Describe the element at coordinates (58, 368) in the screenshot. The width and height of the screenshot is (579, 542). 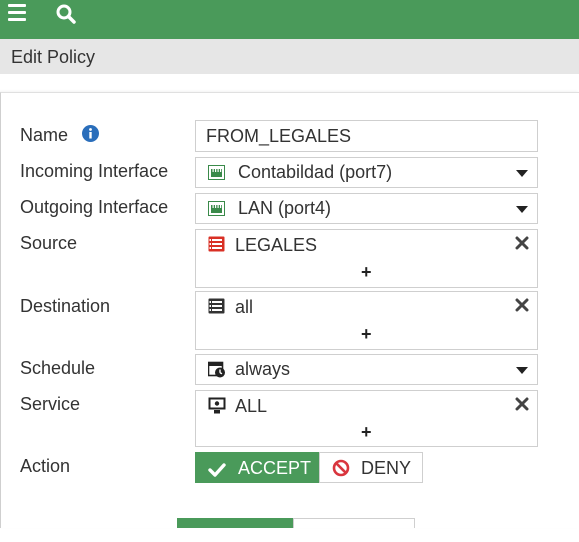
I see `schedule-label: Schedule` at that location.